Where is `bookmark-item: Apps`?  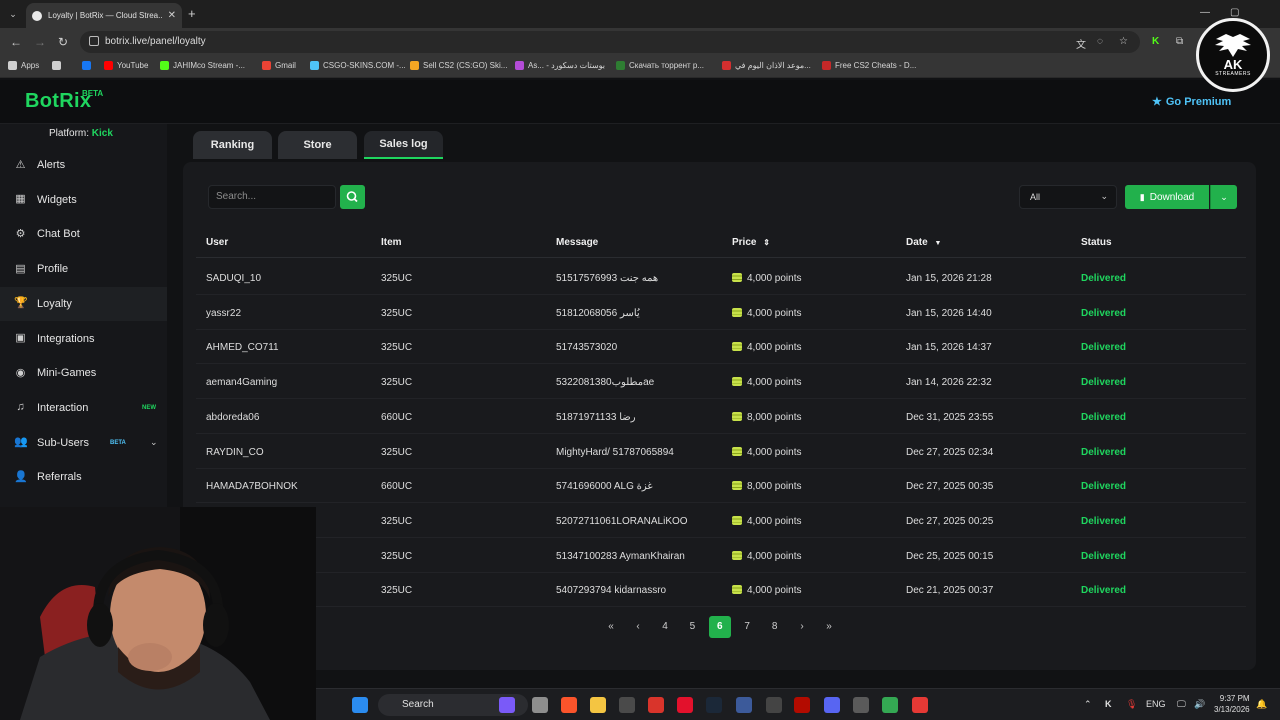
bookmark-item: Apps is located at coordinates (23, 65).